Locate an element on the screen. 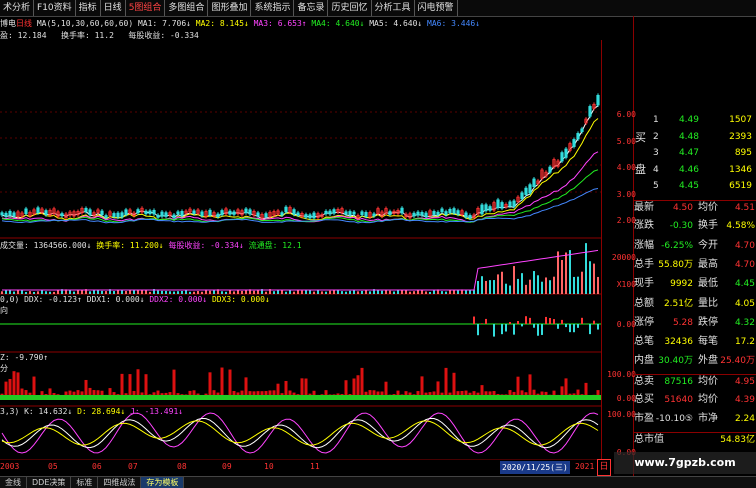  day-tab: 日 is located at coordinates (604, 467).